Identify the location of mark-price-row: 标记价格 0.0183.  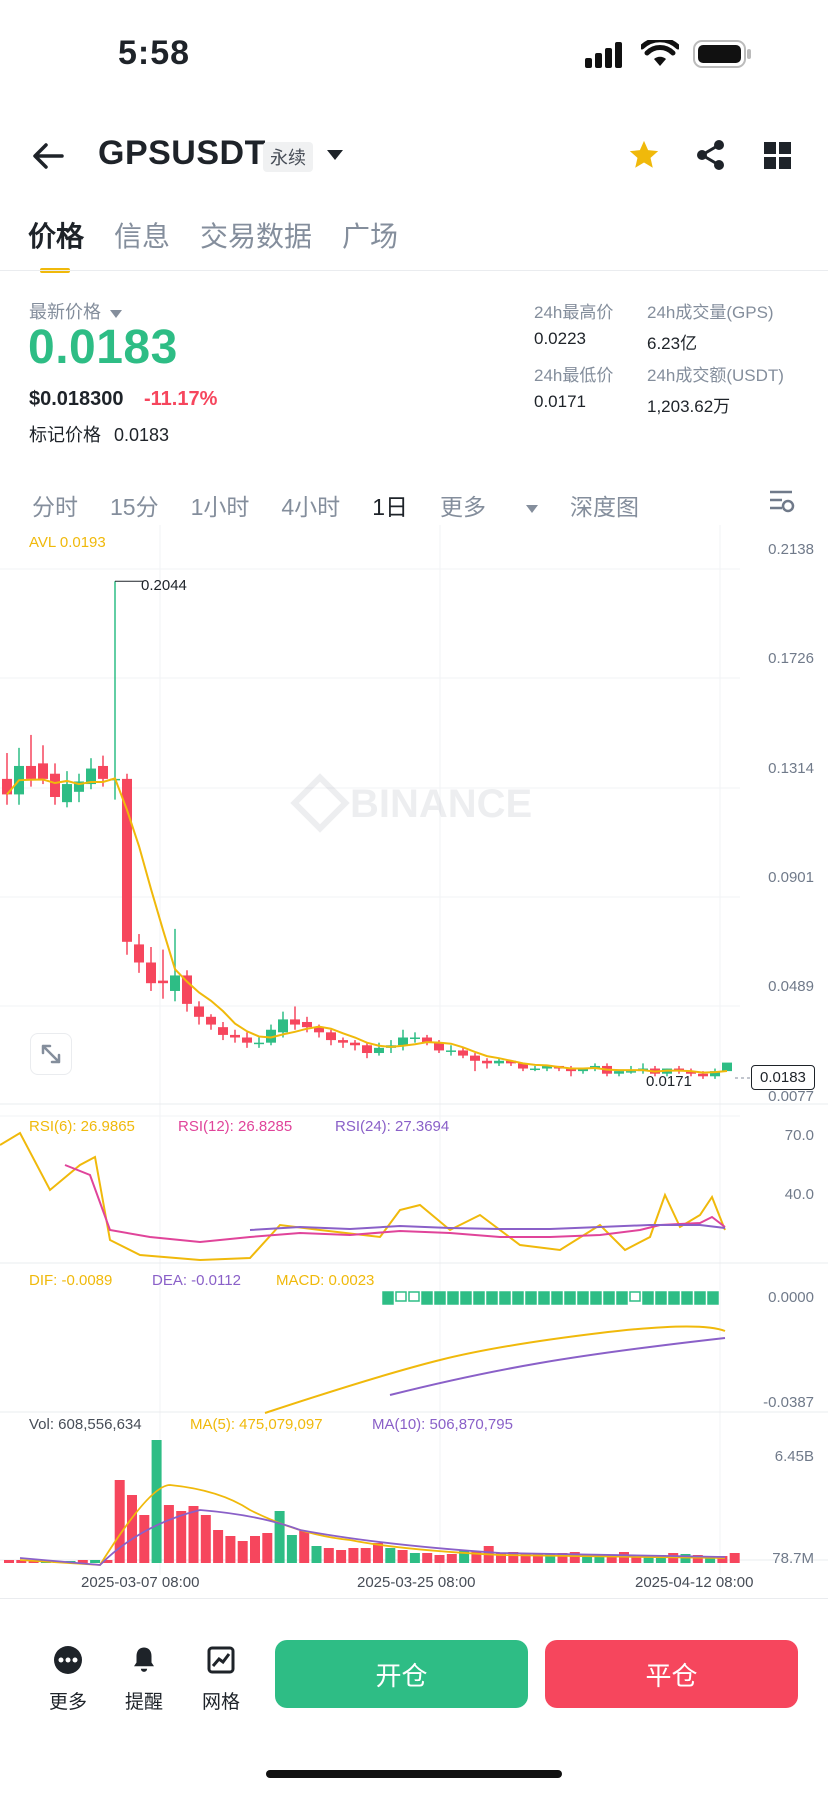
(99, 434).